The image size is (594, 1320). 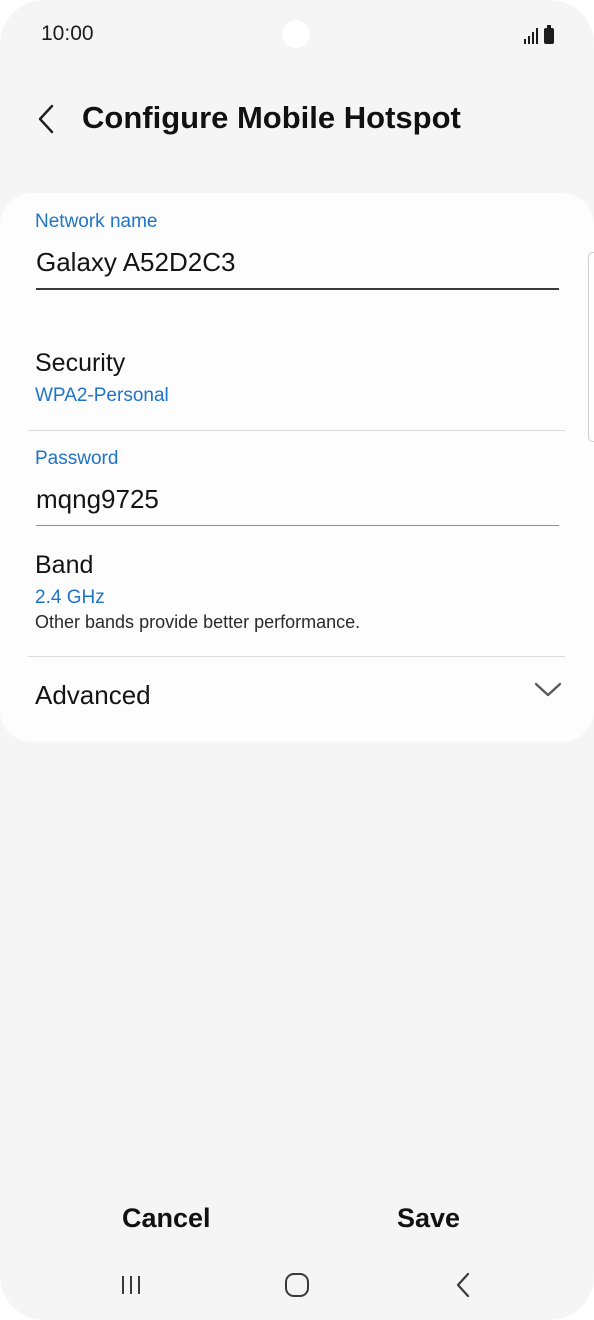 I want to click on password-input: mqng9725, so click(x=297, y=505).